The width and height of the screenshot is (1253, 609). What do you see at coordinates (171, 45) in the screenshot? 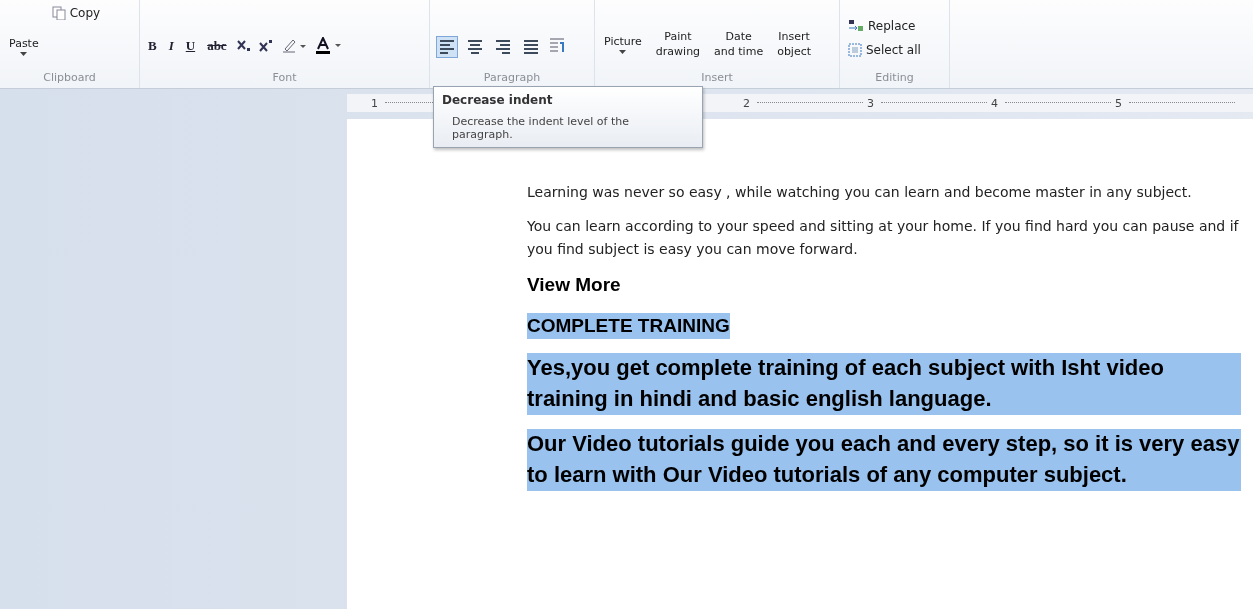
I see `format-button: I` at bounding box center [171, 45].